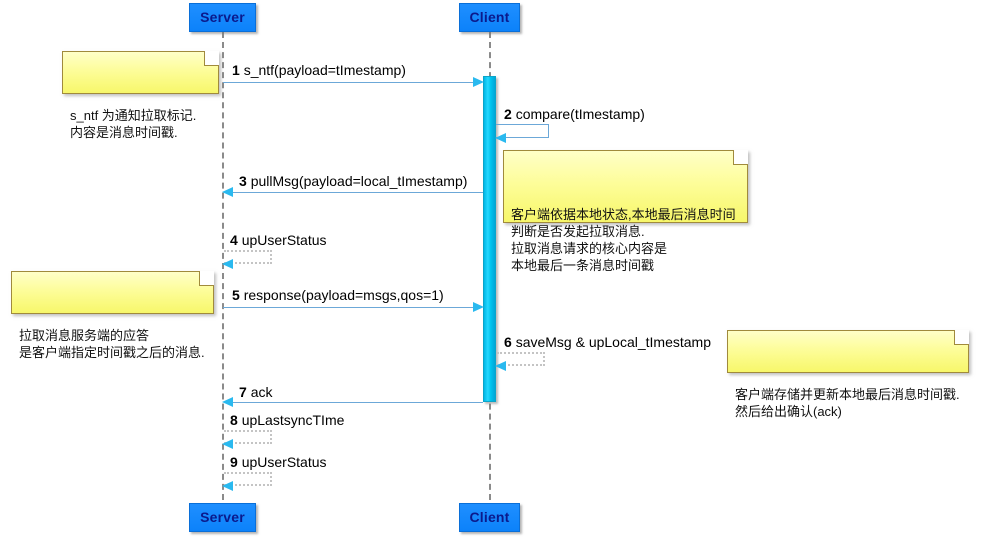 The height and width of the screenshot is (543, 987). I want to click on message-2-arrowhead-icon, so click(500, 138).